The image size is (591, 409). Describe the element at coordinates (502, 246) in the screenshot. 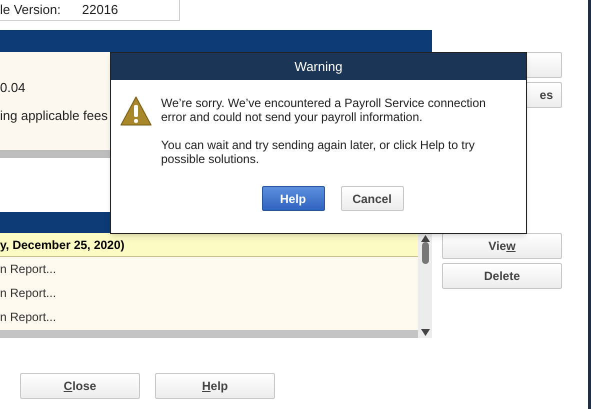

I see `list-button: View` at that location.